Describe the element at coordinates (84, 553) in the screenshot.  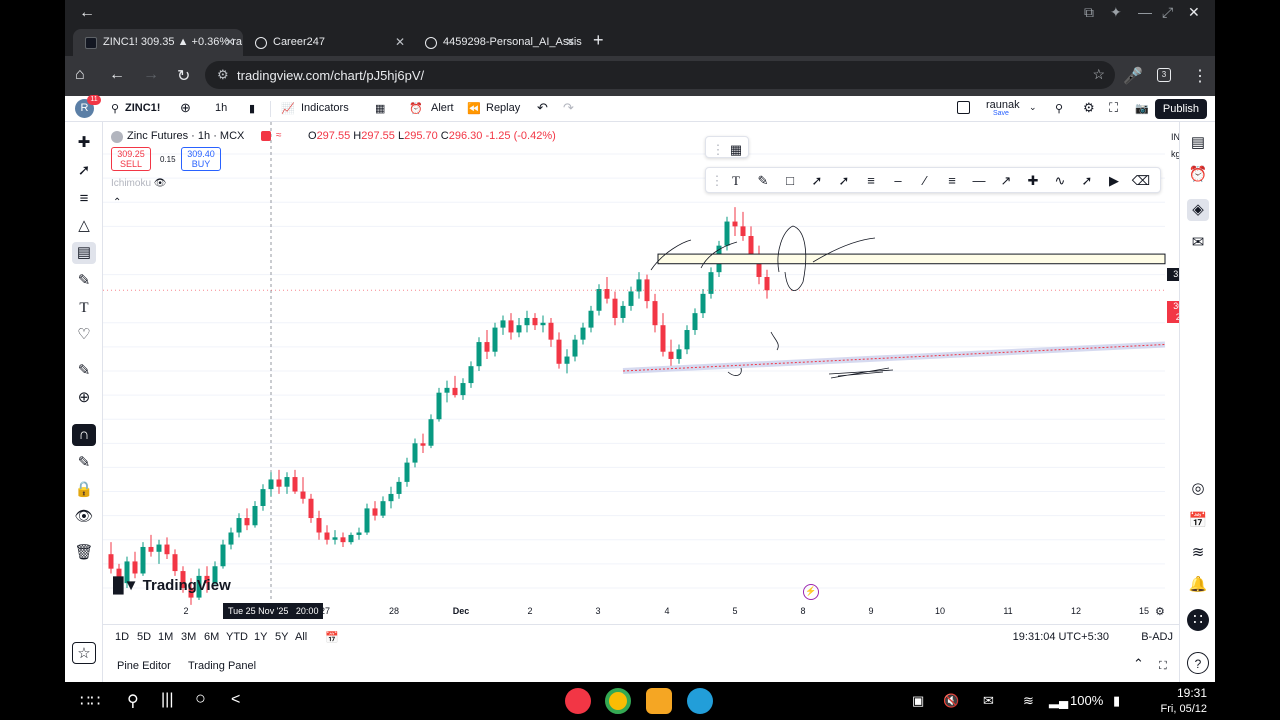
I see `trash-icon: 🗑` at that location.